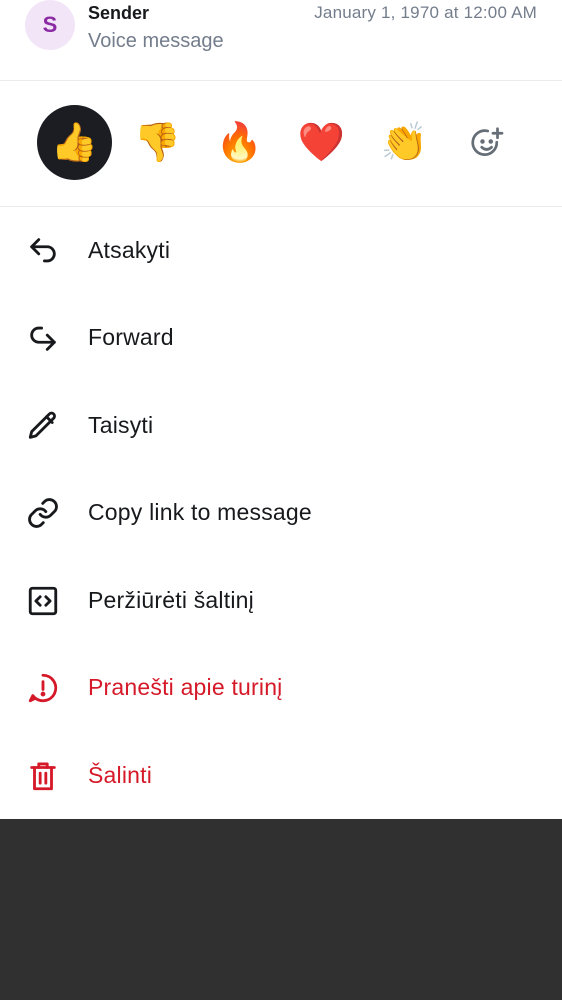  I want to click on edit-menu-item: Taisyti, so click(281, 425).